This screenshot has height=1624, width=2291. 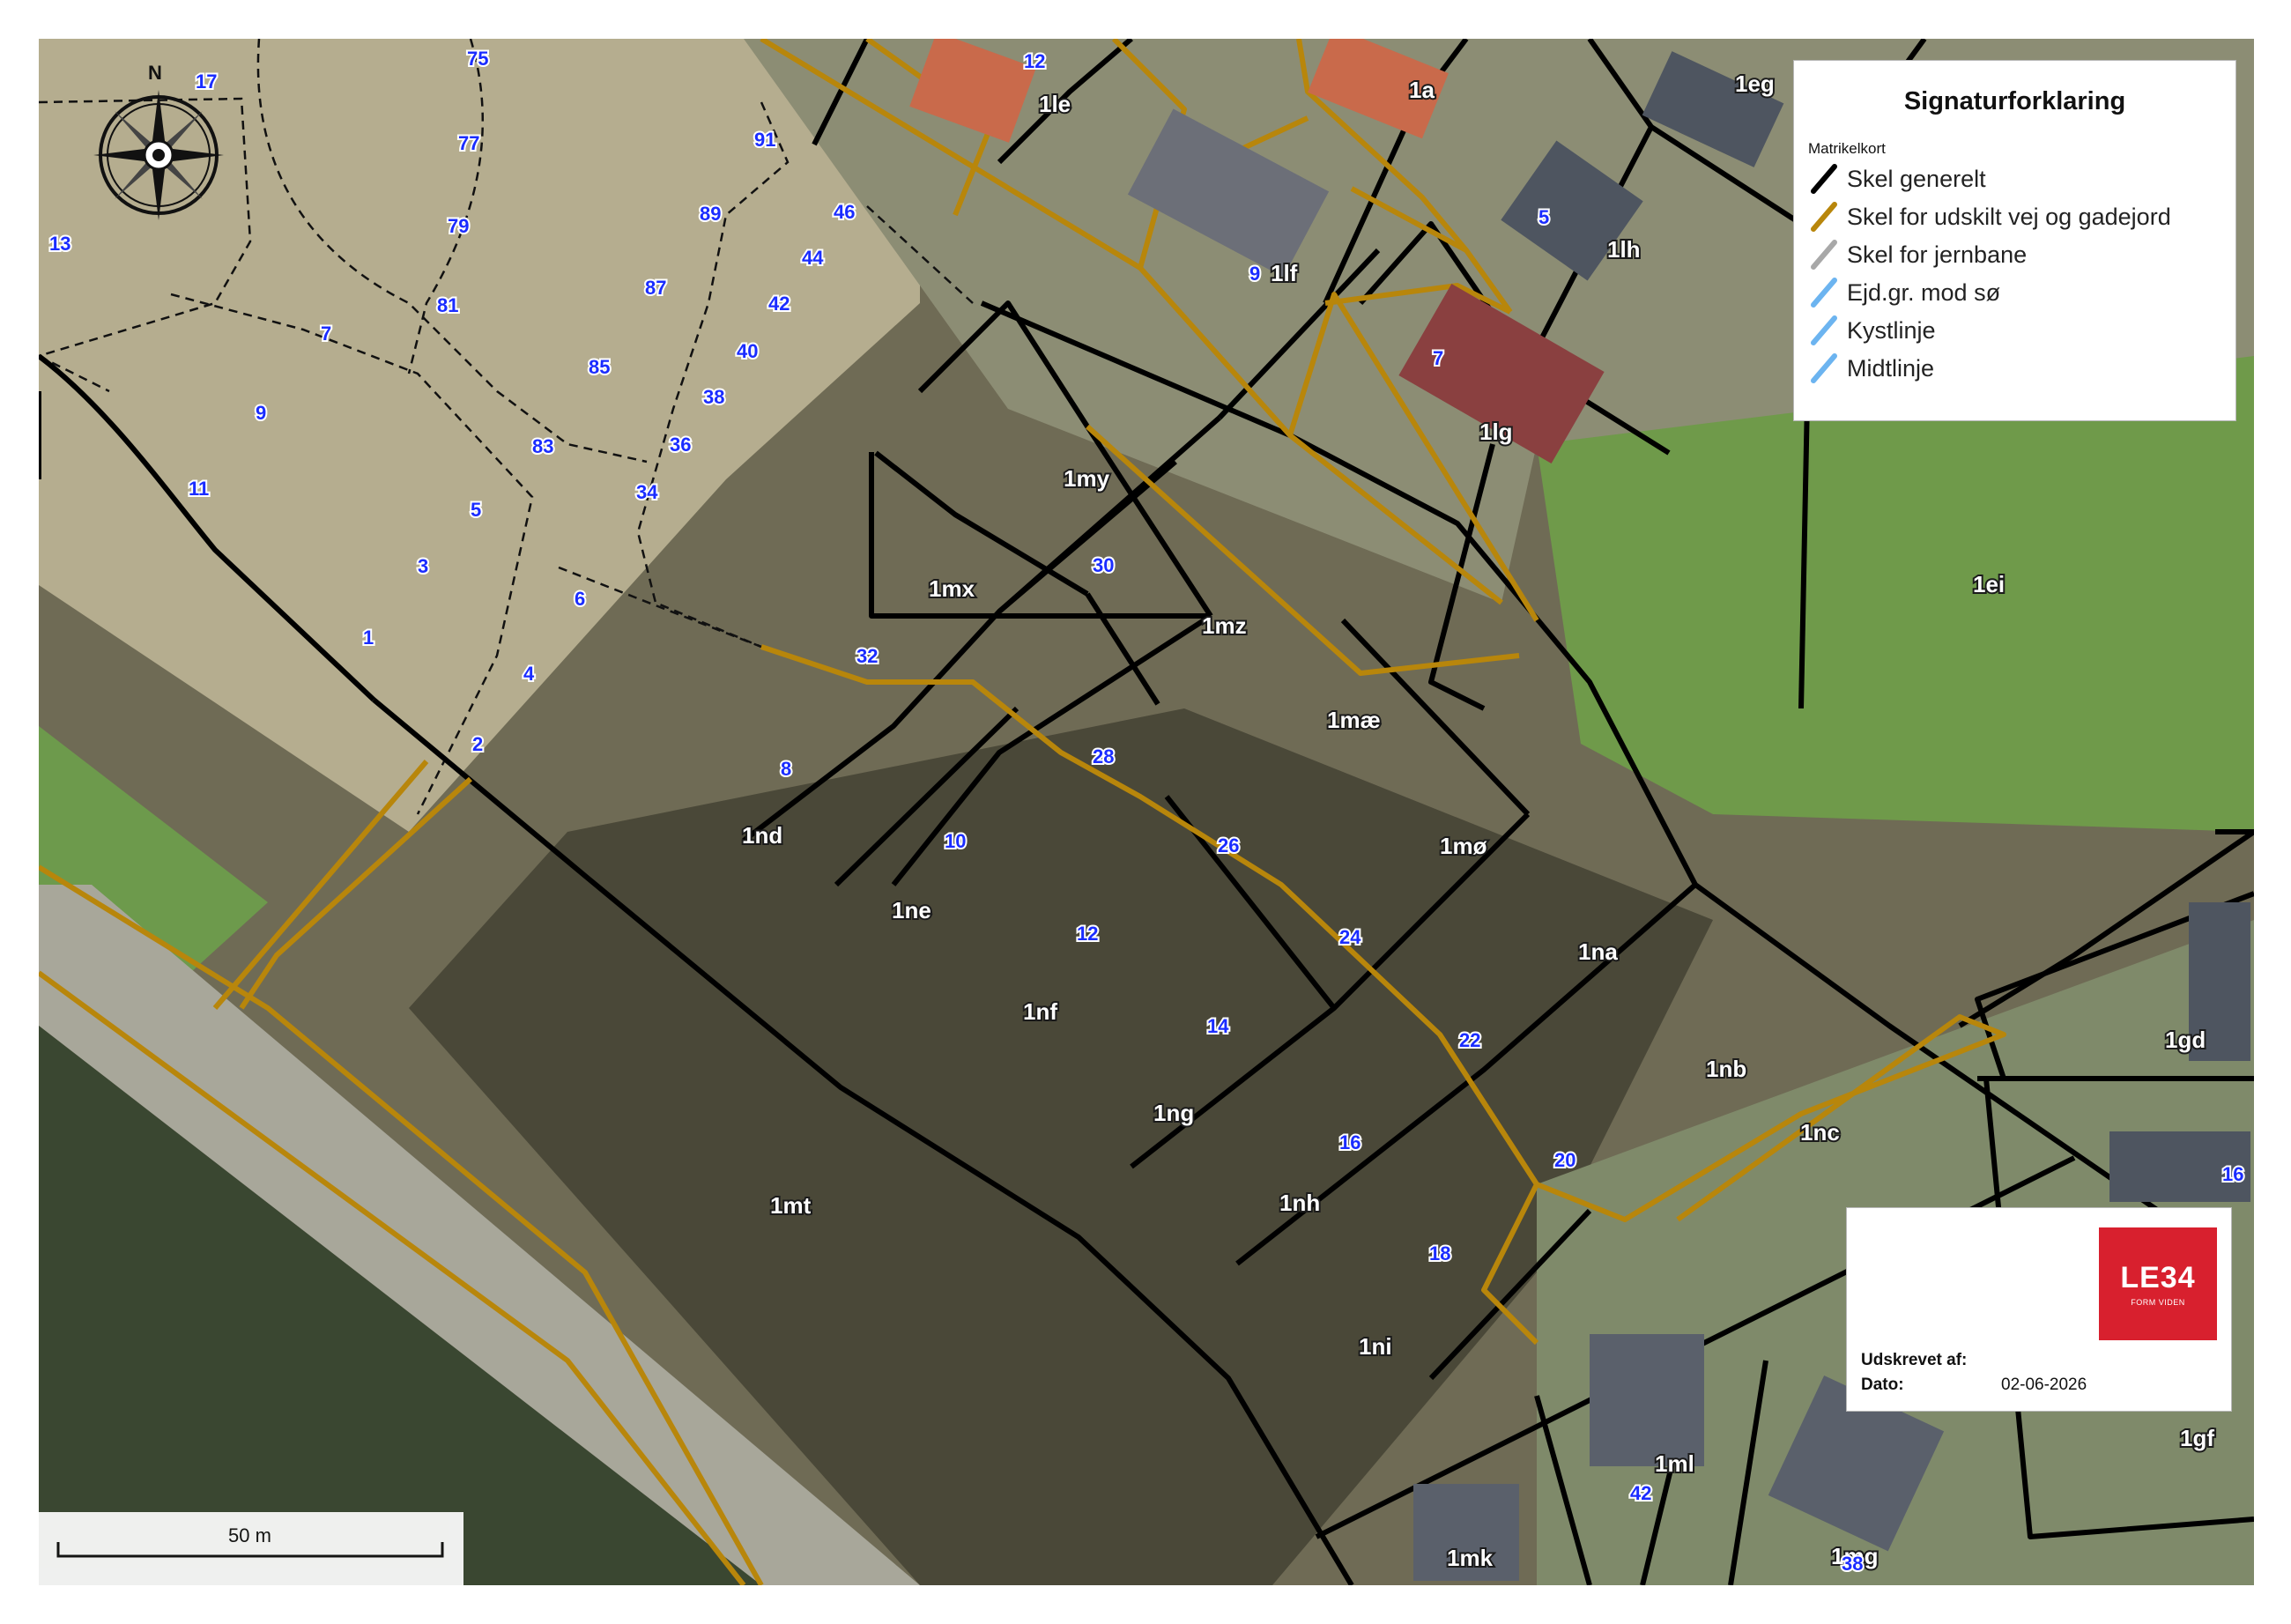 I want to click on legend-item-label: Skel generelt, so click(x=1917, y=178).